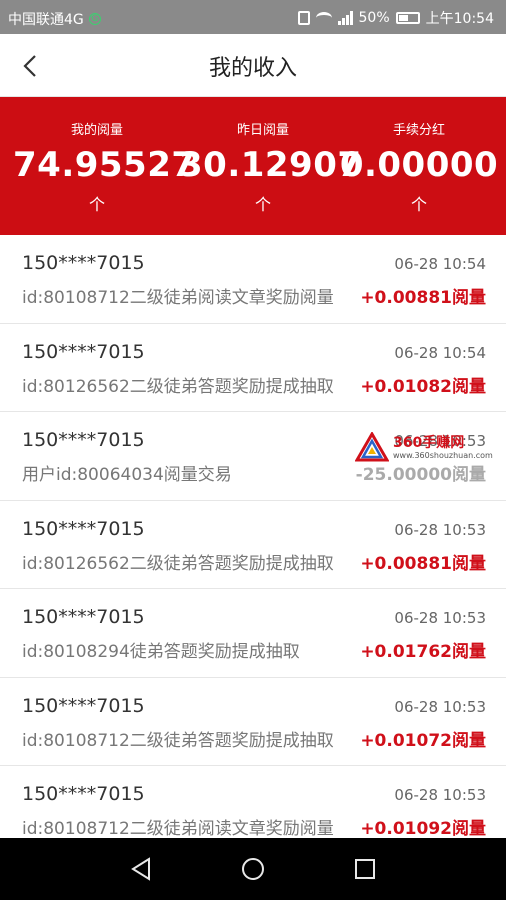 Image resolution: width=506 pixels, height=900 pixels. What do you see at coordinates (96, 130) in the screenshot?
I see `stat-label: 我的阅量` at bounding box center [96, 130].